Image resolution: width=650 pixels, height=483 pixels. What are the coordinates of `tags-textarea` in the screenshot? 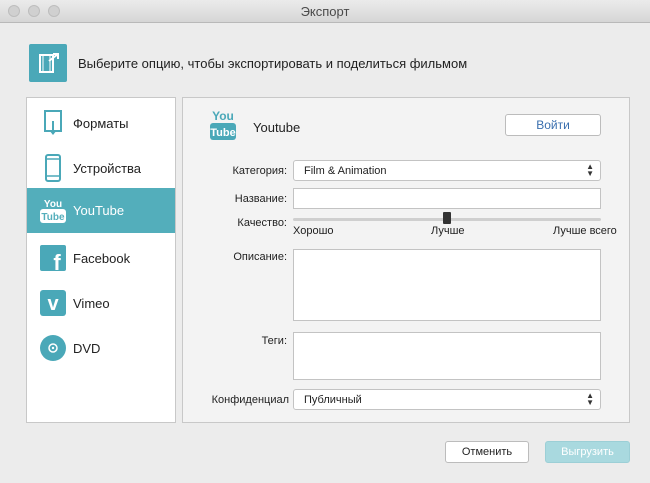 It's located at (447, 356).